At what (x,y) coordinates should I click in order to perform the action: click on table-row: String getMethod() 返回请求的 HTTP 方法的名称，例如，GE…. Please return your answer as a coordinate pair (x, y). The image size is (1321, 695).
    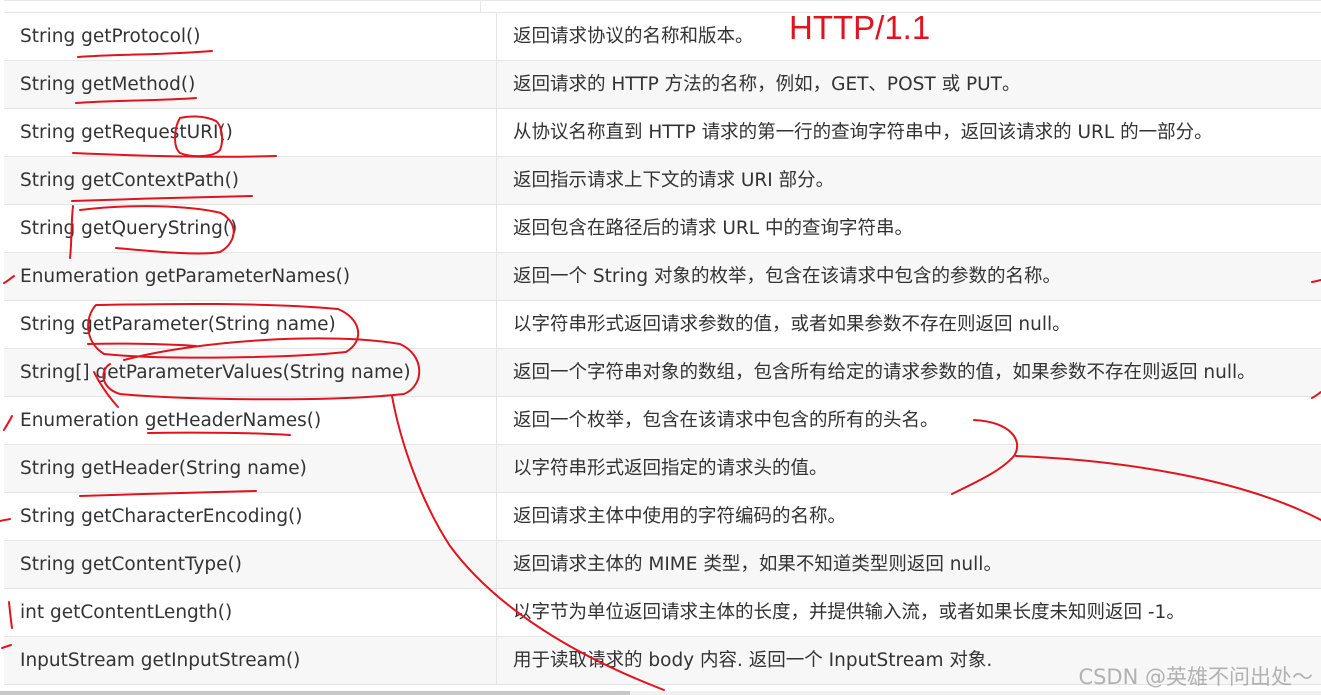
    Looking at the image, I should click on (662, 84).